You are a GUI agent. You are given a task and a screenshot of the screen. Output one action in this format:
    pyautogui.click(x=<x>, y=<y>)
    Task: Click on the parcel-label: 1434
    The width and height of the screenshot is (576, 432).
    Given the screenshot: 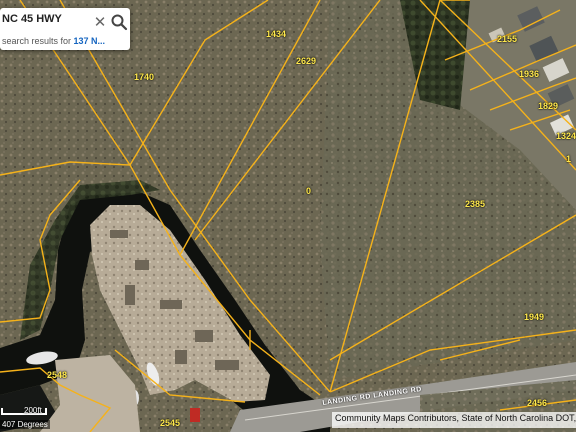 What is the action you would take?
    pyautogui.click(x=276, y=34)
    